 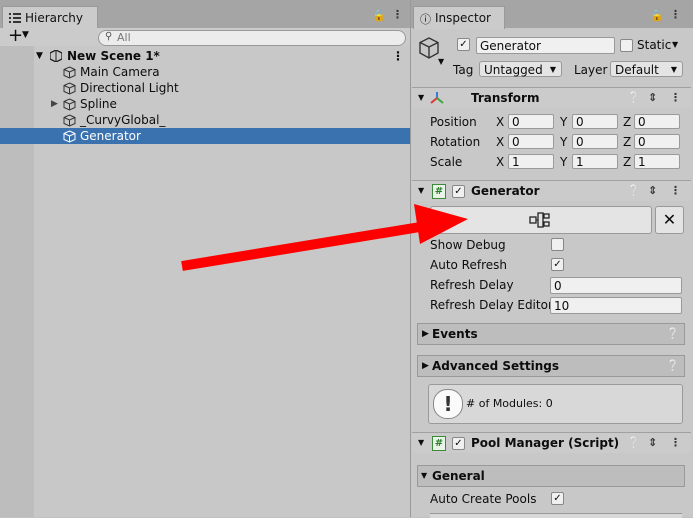 I want to click on annotation-arrow, so click(x=324, y=237).